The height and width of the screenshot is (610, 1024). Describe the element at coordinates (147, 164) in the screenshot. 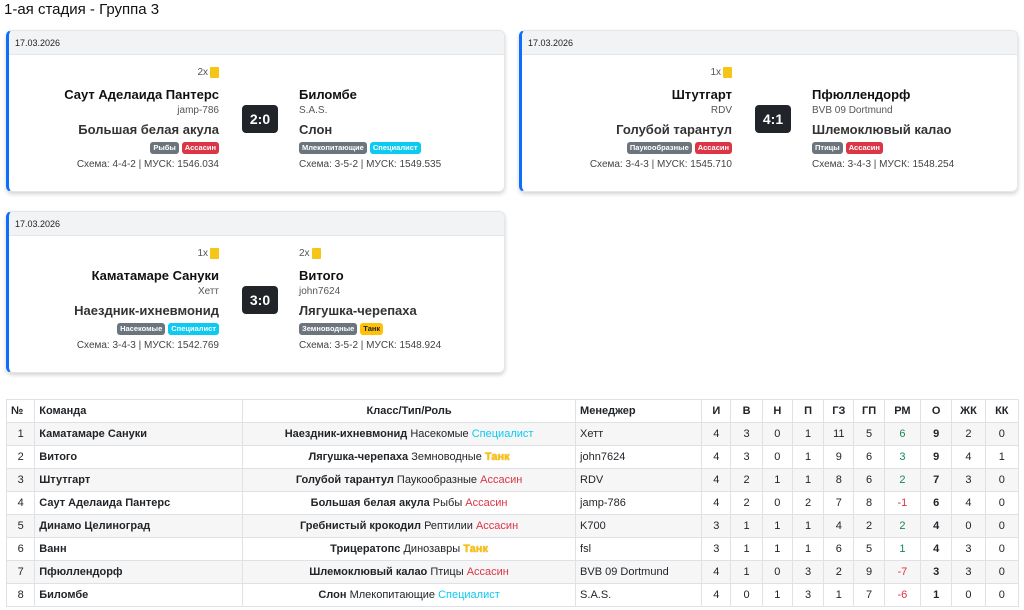

I see `home-scheme: Схема: 4-4-2 | МУСК: 1546.034` at that location.